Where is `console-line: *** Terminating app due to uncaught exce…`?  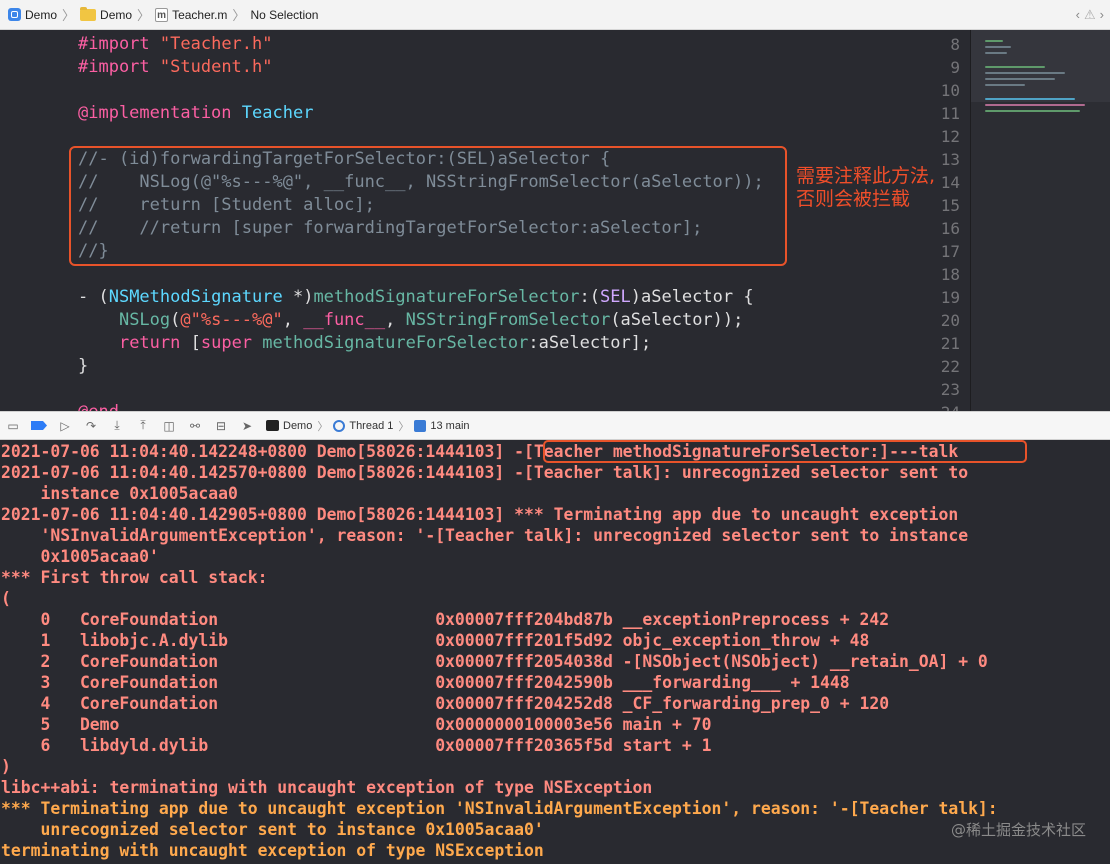
console-line: *** Terminating app due to uncaught exce… is located at coordinates (499, 808).